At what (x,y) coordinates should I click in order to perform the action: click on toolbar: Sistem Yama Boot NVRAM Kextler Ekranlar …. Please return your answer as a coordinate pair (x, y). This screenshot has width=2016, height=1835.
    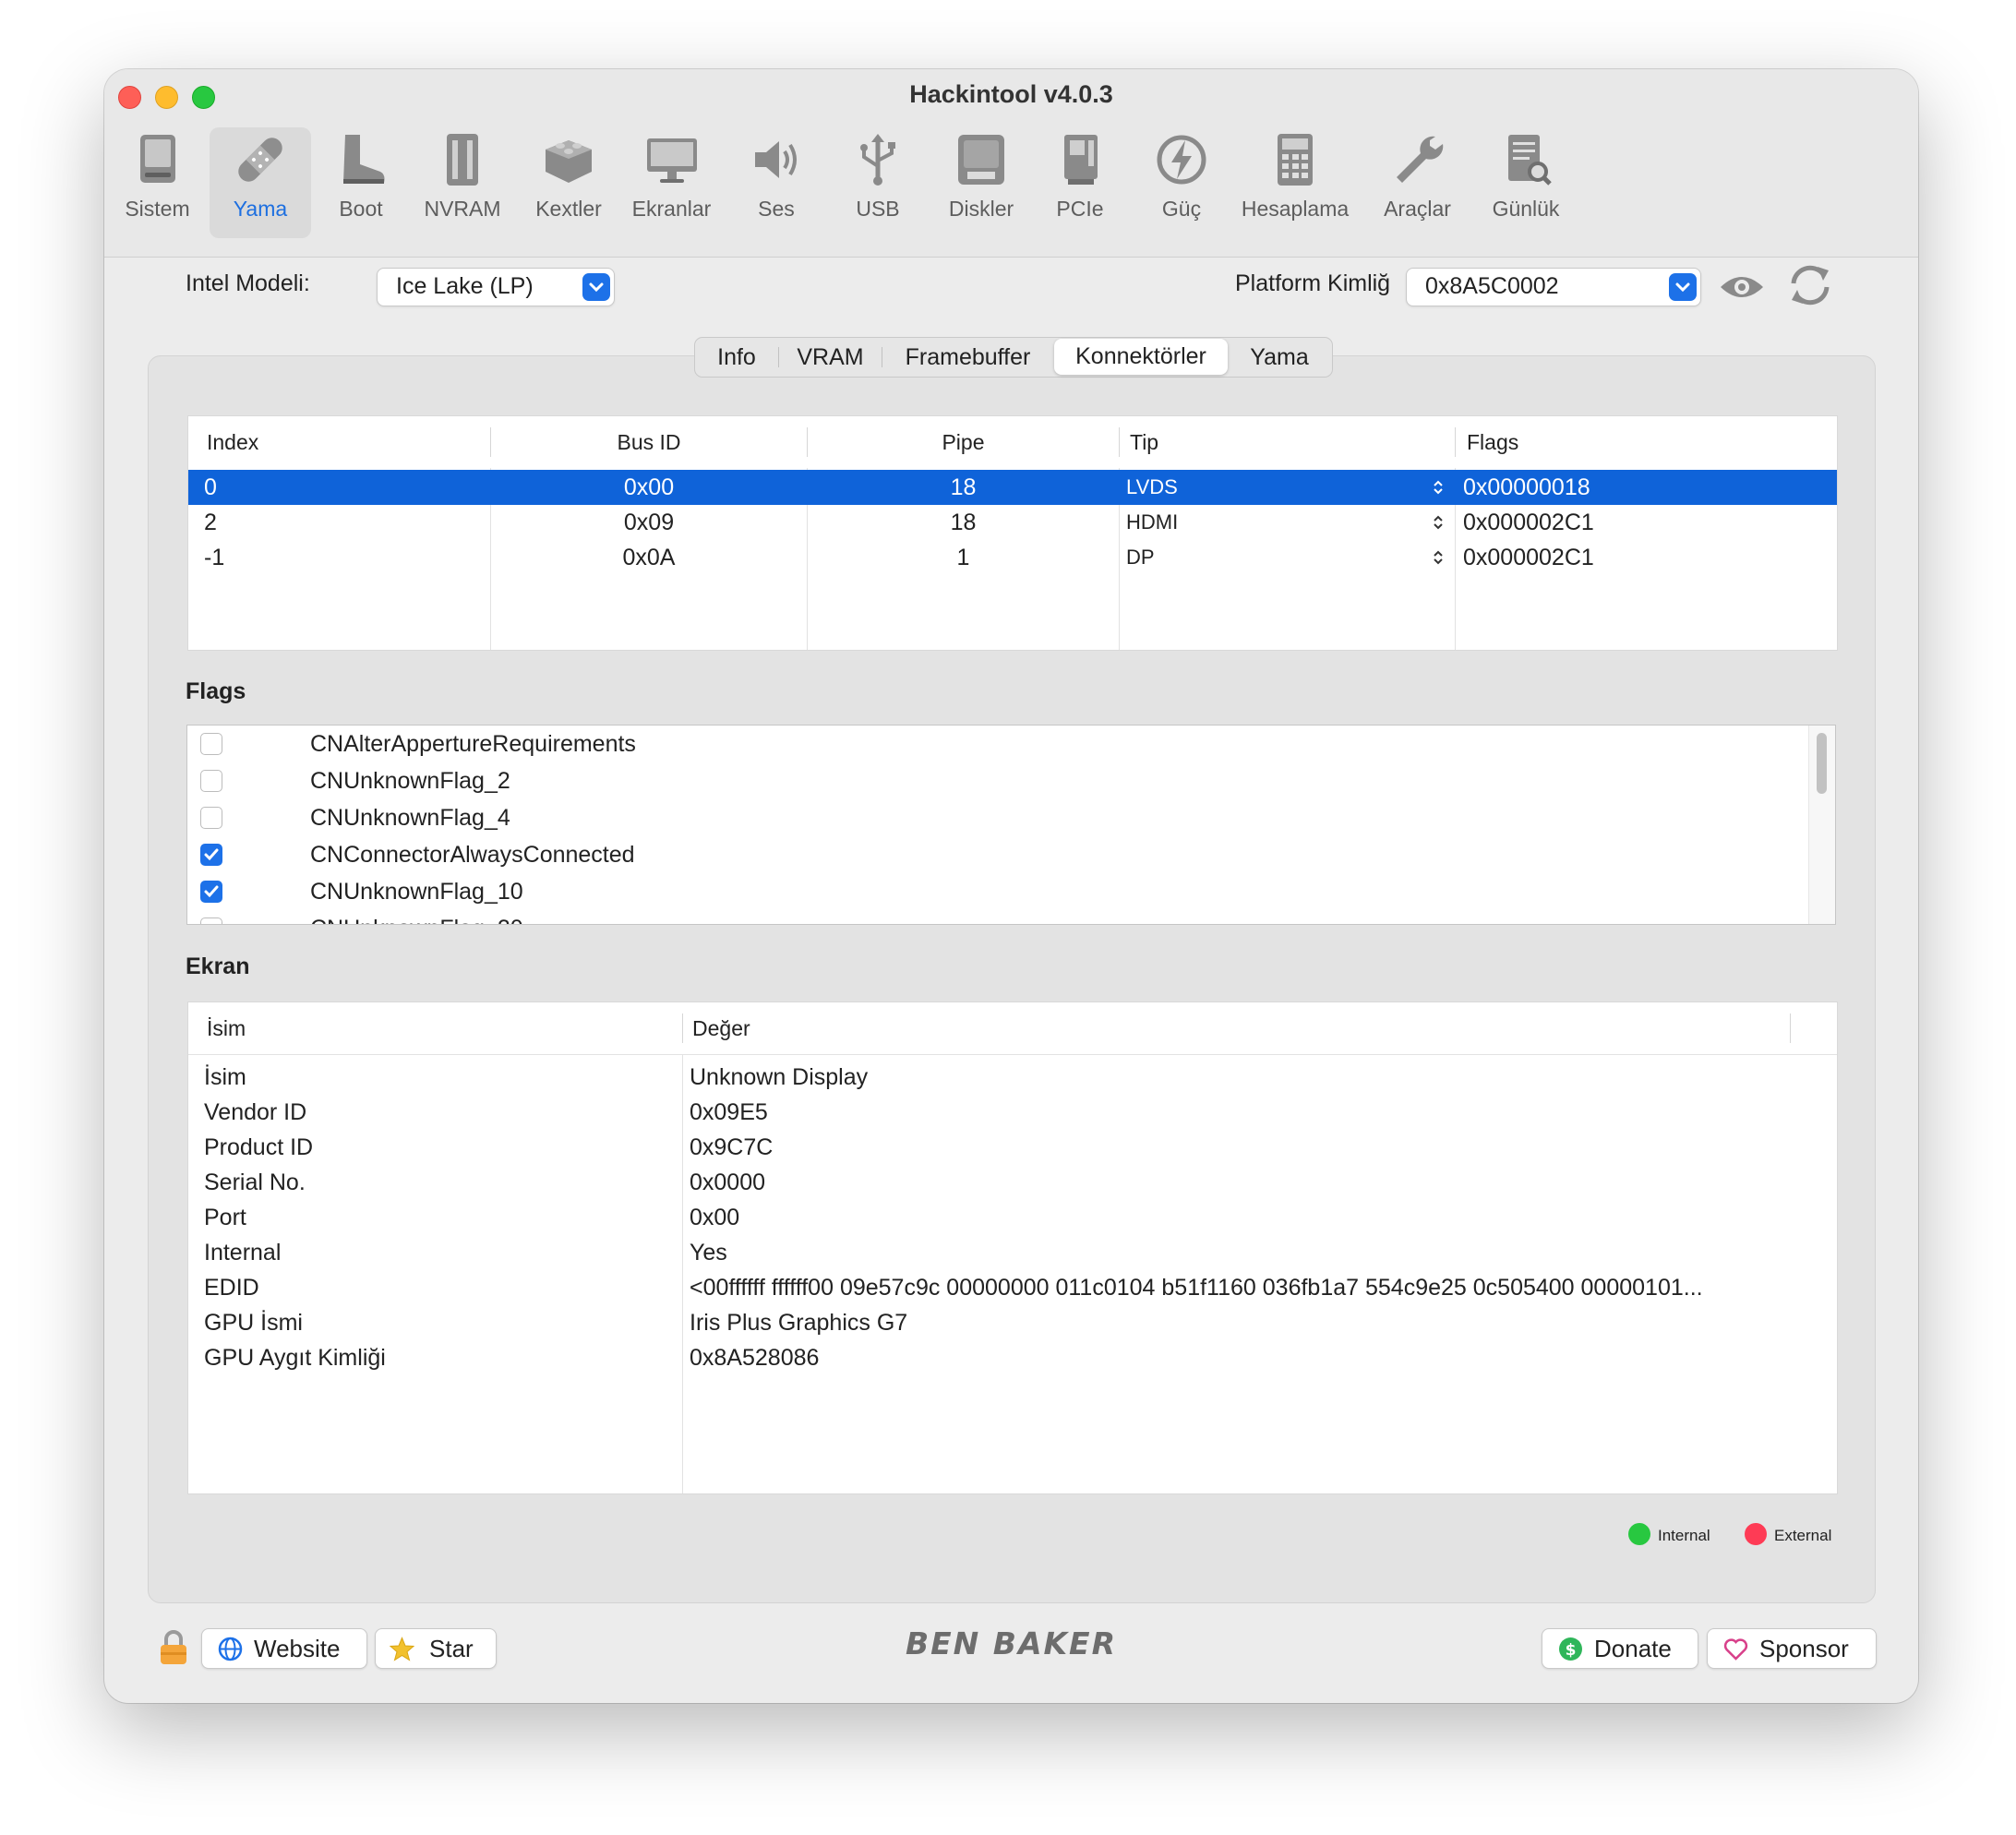
    Looking at the image, I should click on (1011, 185).